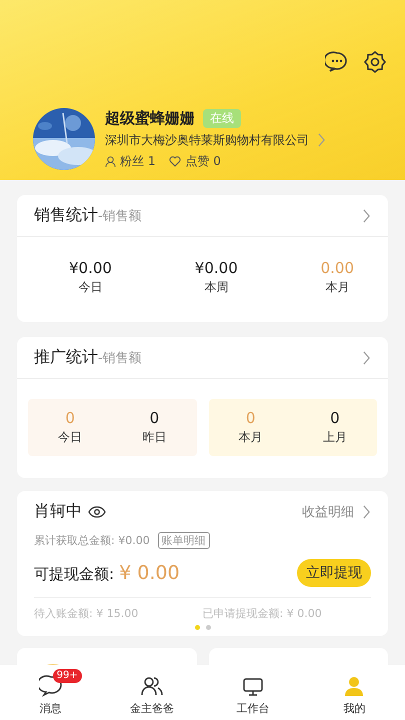  Describe the element at coordinates (67, 676) in the screenshot. I see `count-badge: 99+` at that location.